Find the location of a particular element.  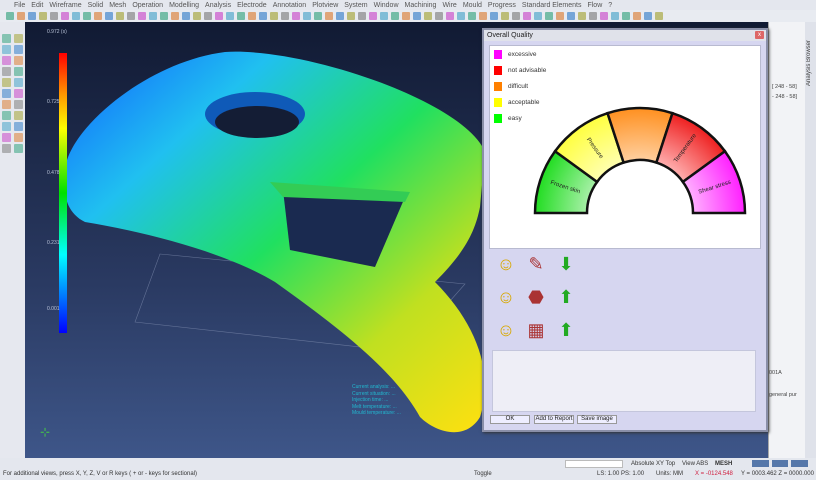

menu-item: Analysis is located at coordinates (218, 5).